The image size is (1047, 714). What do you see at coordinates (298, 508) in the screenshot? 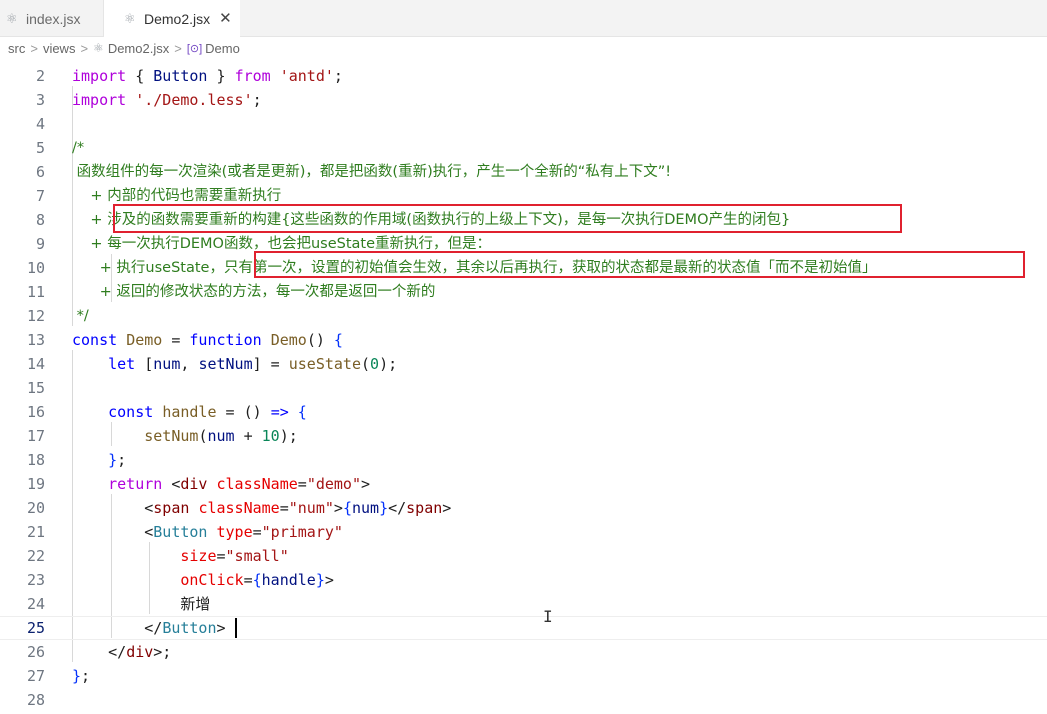
I see `code-text: <span className="num">{num}</span>` at bounding box center [298, 508].